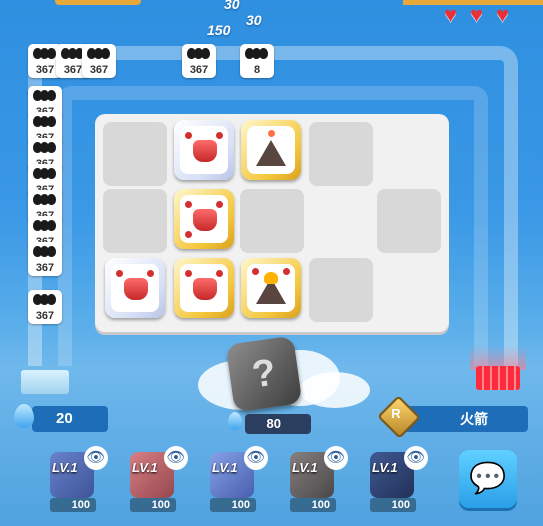  Describe the element at coordinates (271, 278) in the screenshot. I see `fire-icon` at that location.